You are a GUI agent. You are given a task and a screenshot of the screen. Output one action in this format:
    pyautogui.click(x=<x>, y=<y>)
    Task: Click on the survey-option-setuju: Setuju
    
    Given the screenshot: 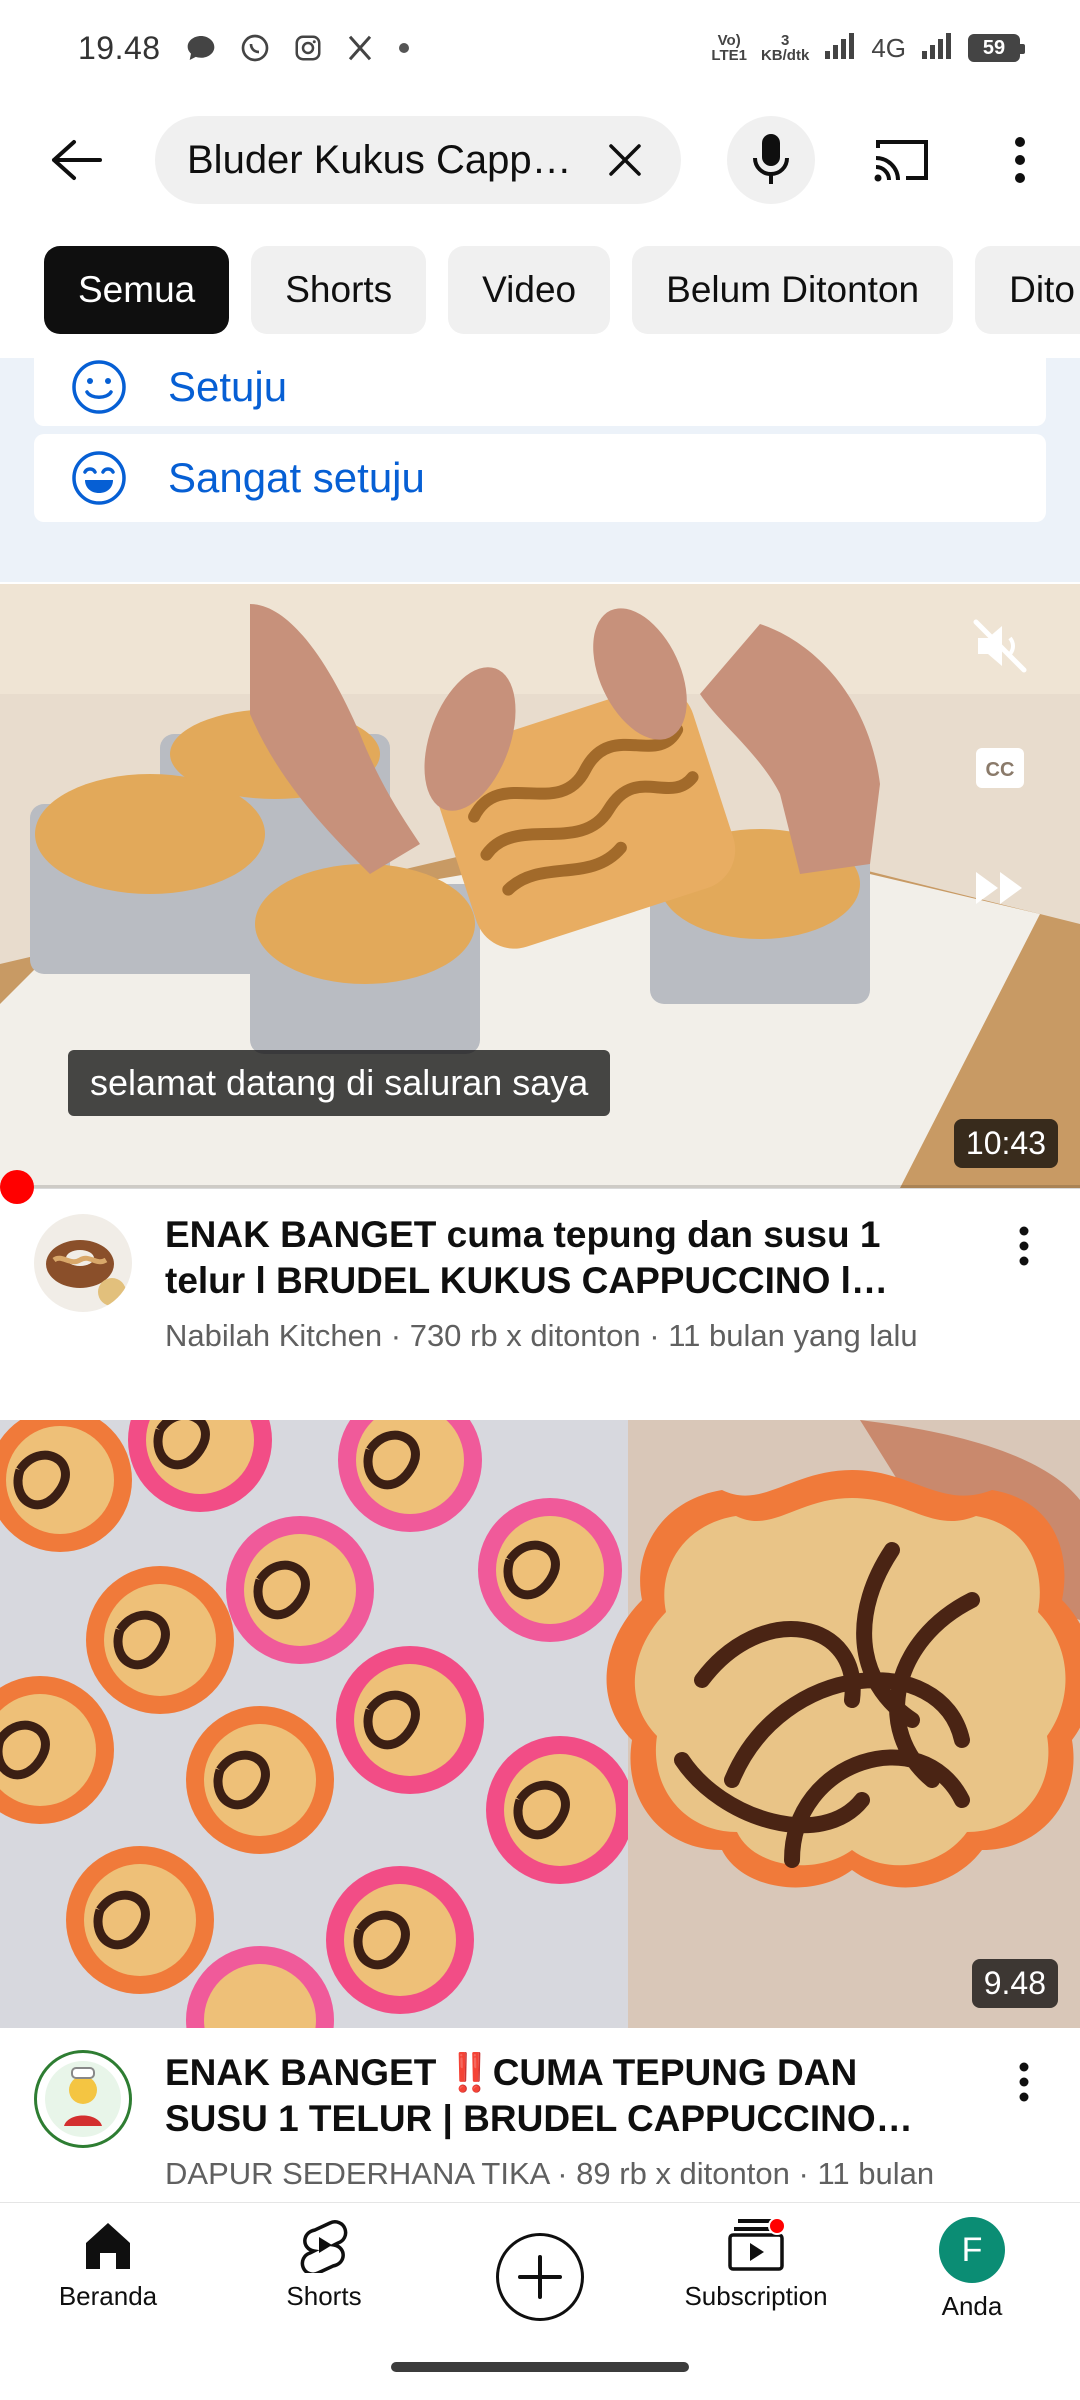 What is the action you would take?
    pyautogui.click(x=540, y=387)
    